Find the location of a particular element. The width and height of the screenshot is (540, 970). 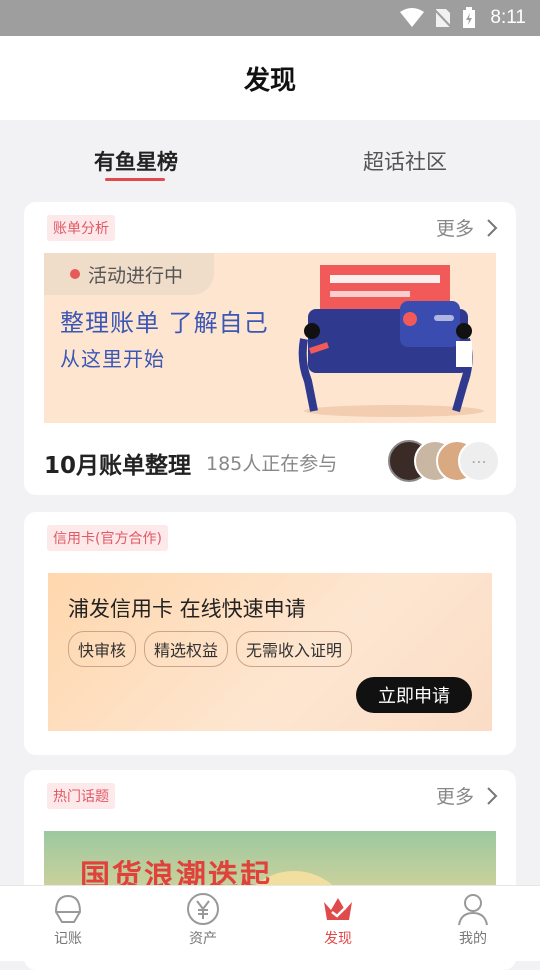

nav-assets: 资产 is located at coordinates (203, 920).